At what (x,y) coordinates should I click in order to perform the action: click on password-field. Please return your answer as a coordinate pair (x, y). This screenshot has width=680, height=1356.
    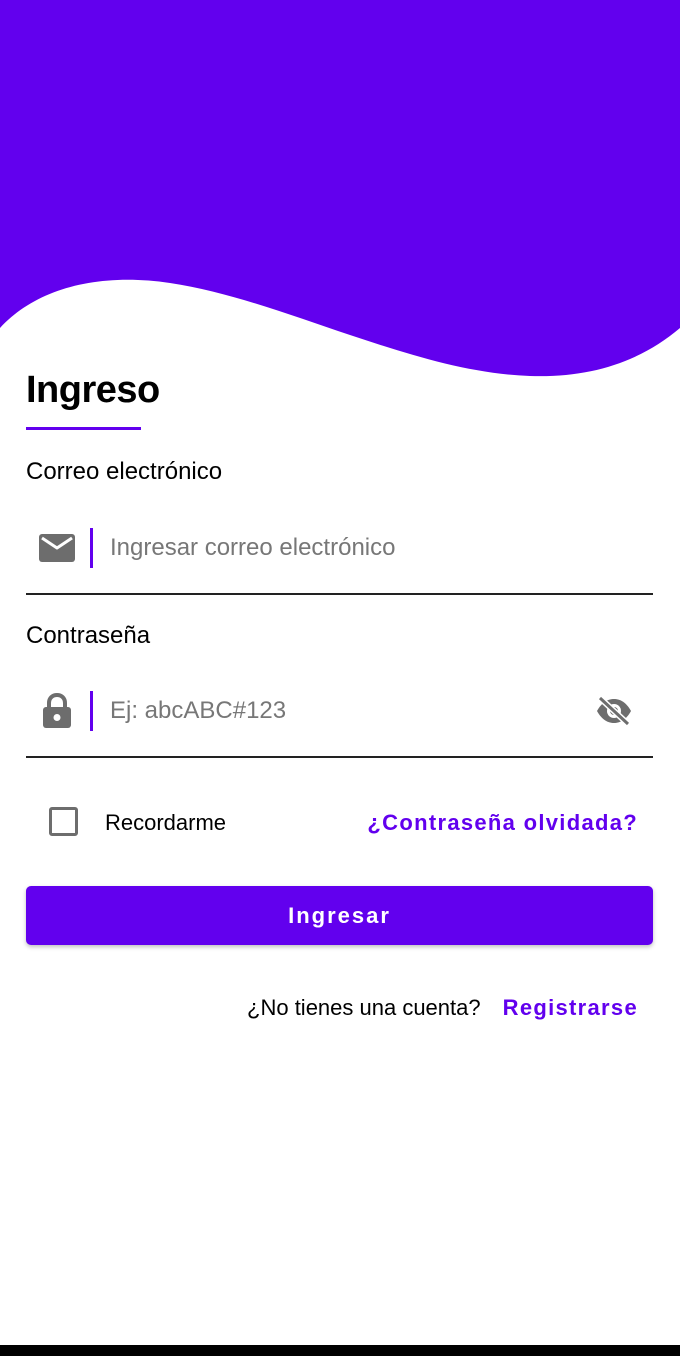
    Looking at the image, I should click on (339, 720).